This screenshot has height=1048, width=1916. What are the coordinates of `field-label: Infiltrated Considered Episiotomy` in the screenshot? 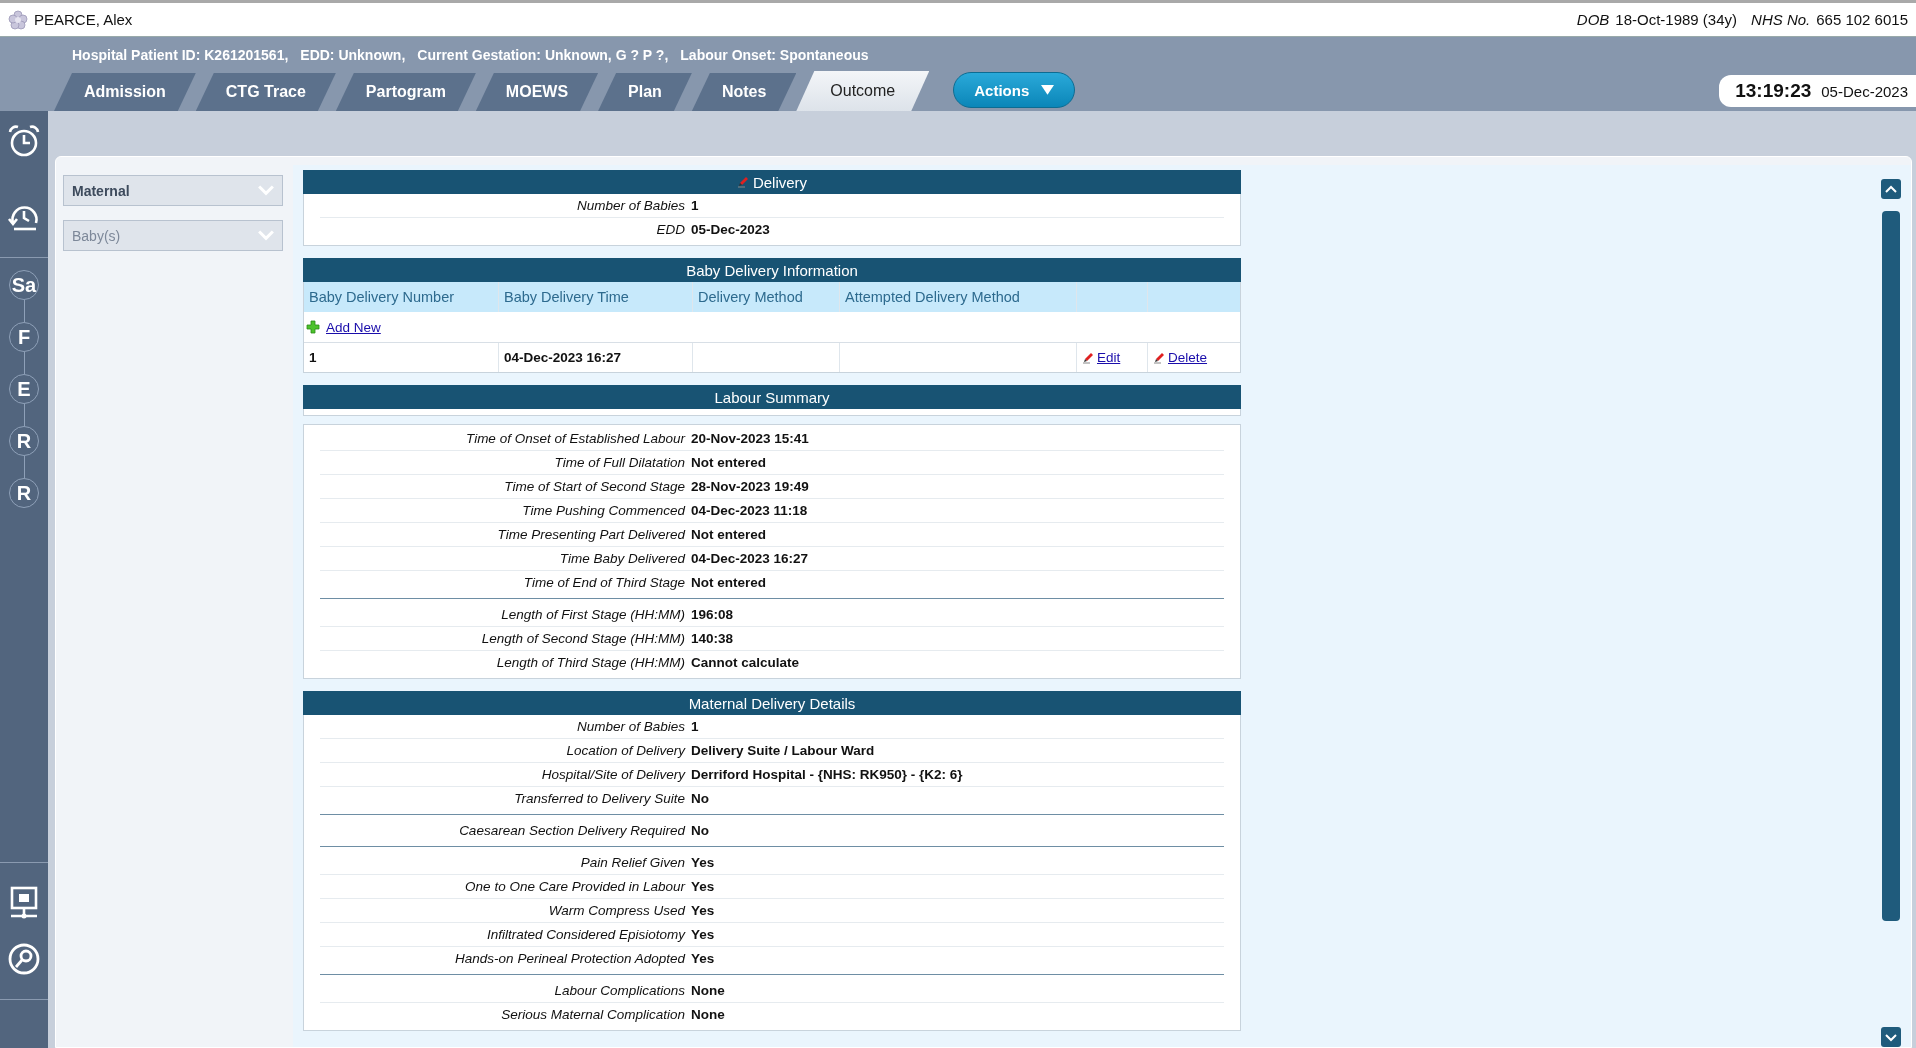 It's located at (586, 934).